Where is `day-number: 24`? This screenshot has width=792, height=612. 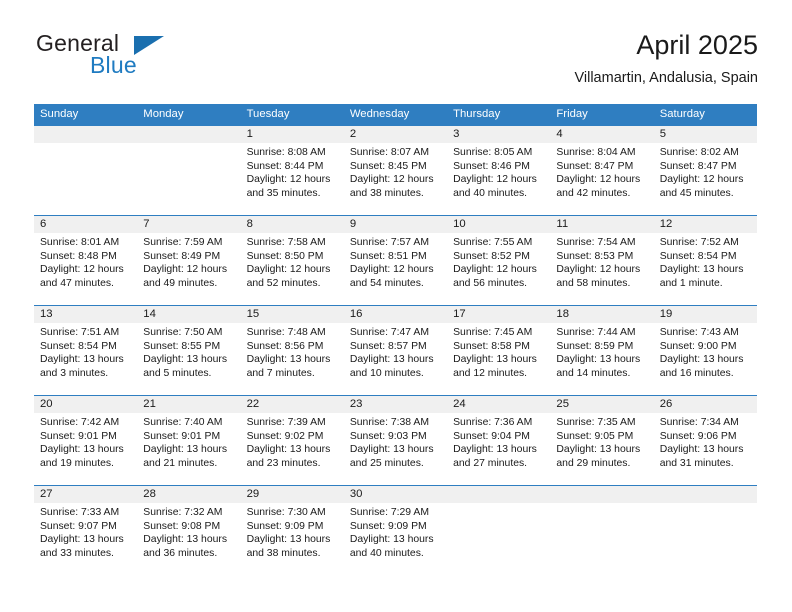
day-number: 24 is located at coordinates (498, 404).